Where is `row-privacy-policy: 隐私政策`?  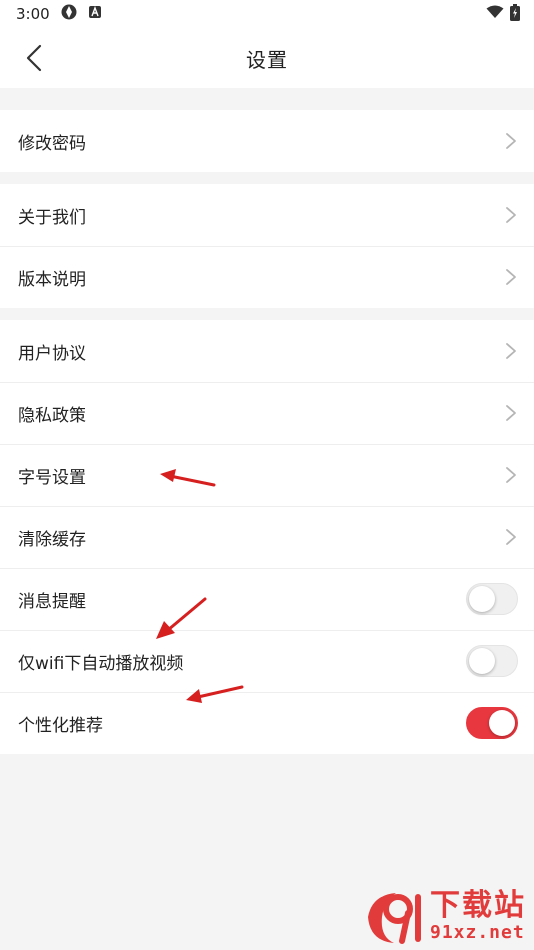
row-privacy-policy: 隐私政策 is located at coordinates (267, 413).